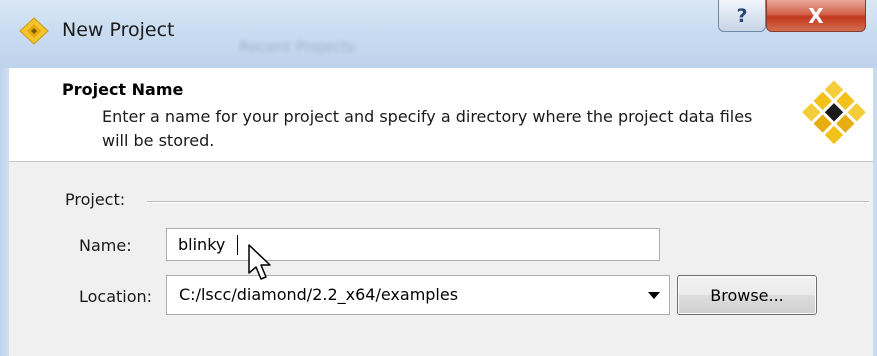  What do you see at coordinates (116, 296) in the screenshot?
I see `location-label: Location:` at bounding box center [116, 296].